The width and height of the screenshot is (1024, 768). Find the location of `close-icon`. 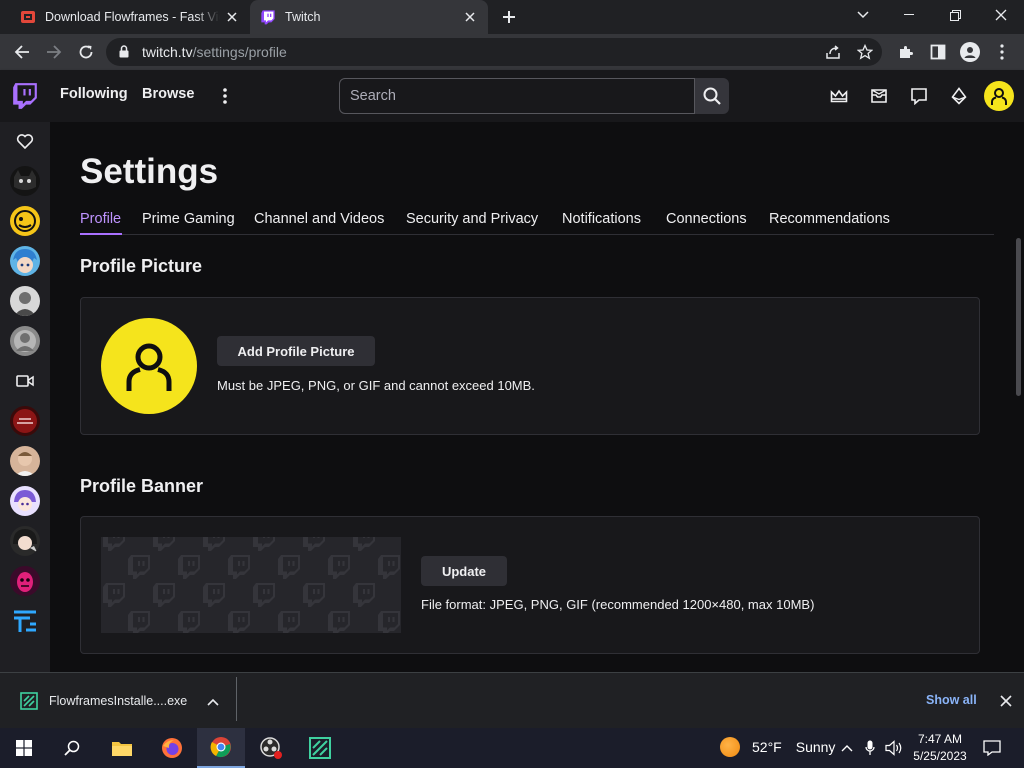

close-icon is located at coordinates (1001, 15).